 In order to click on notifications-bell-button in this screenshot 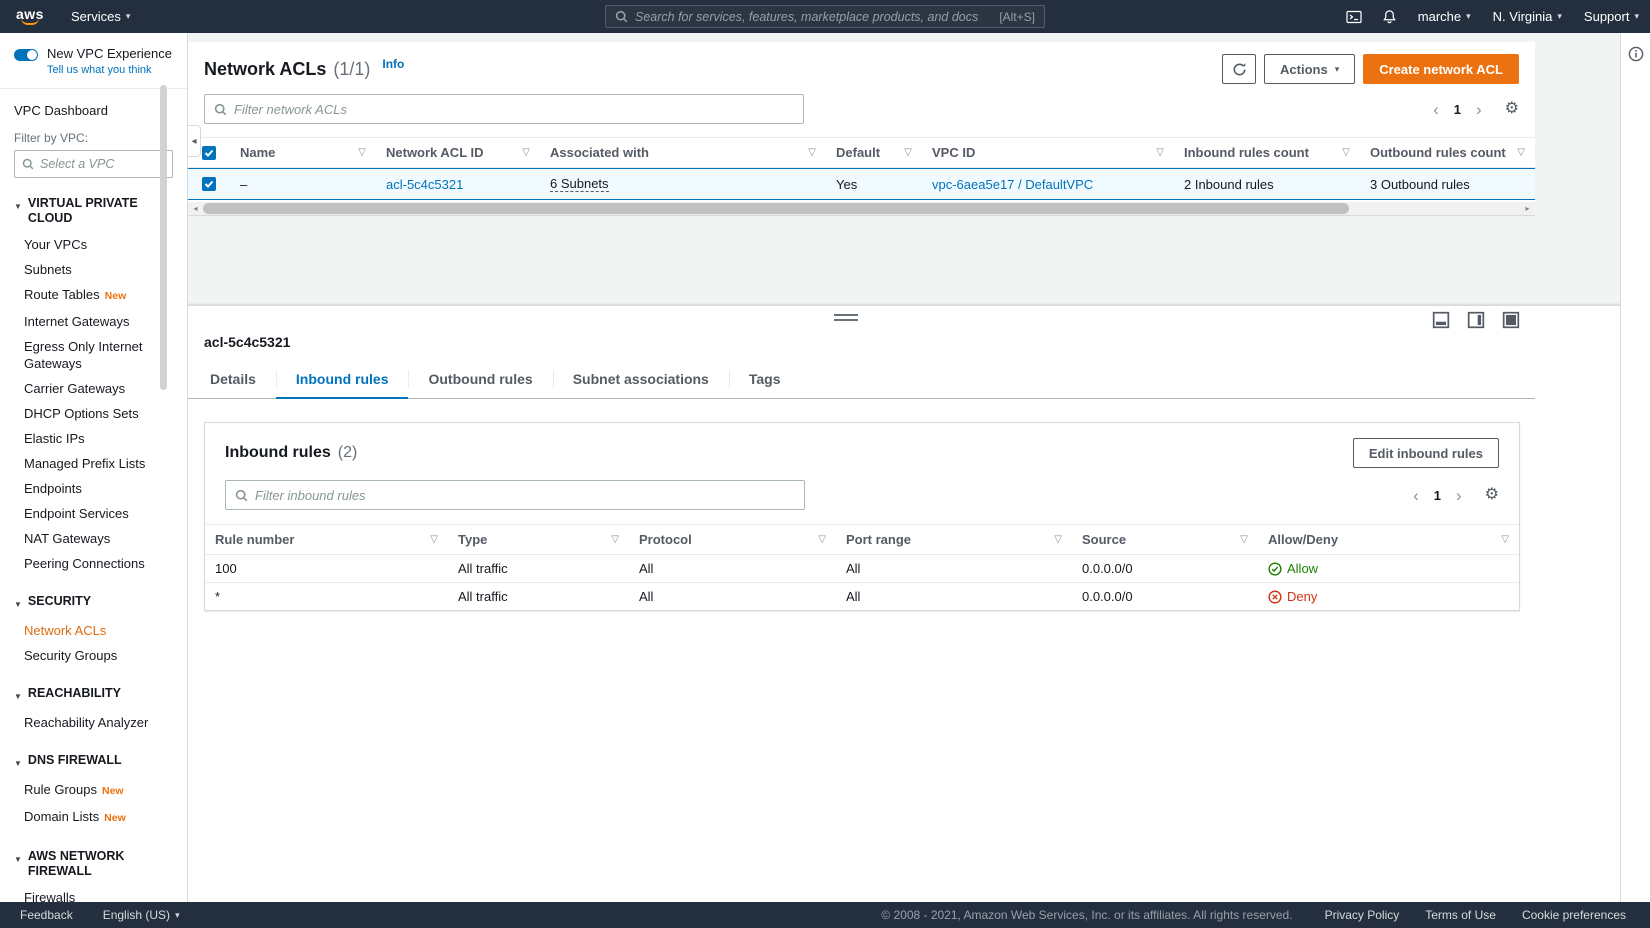, I will do `click(1389, 16)`.